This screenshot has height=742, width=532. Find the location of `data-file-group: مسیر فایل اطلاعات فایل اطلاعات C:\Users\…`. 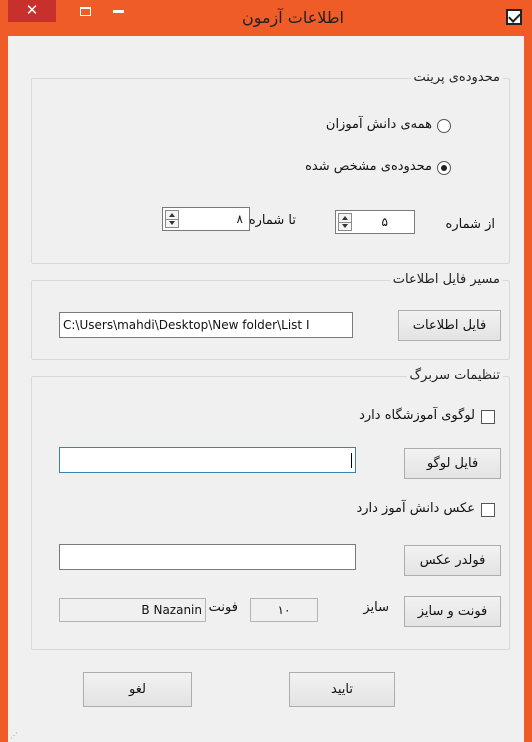

data-file-group: مسیر فایل اطلاعات فایل اطلاعات C:\Users\… is located at coordinates (270, 316).